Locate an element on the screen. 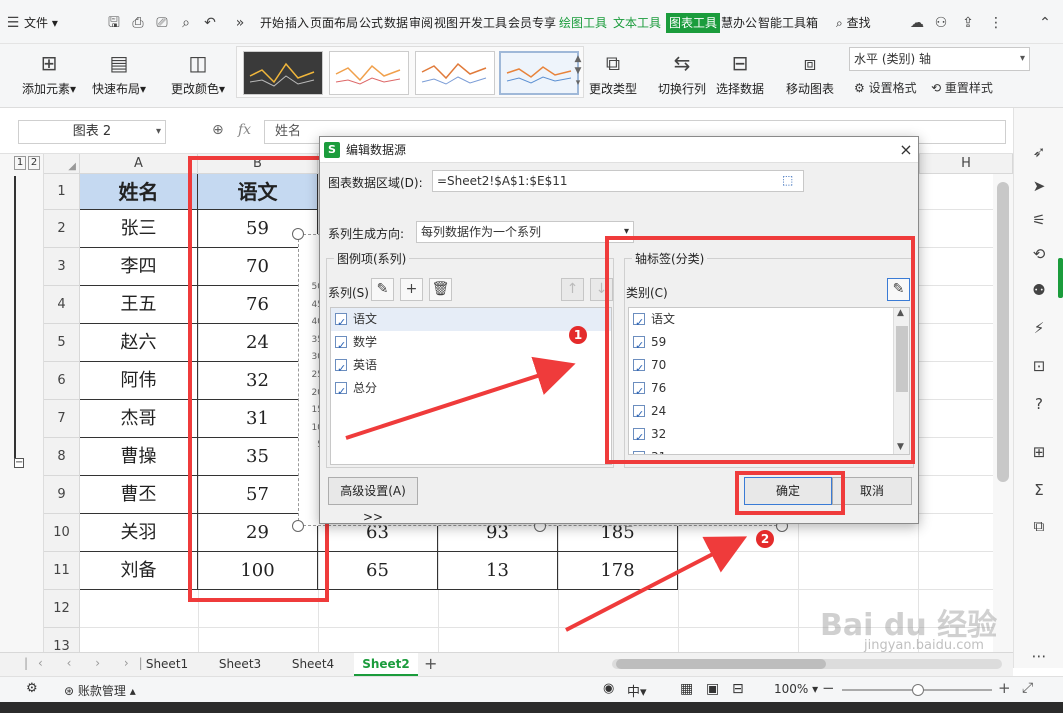  step-badge-2: 2 is located at coordinates (765, 539).